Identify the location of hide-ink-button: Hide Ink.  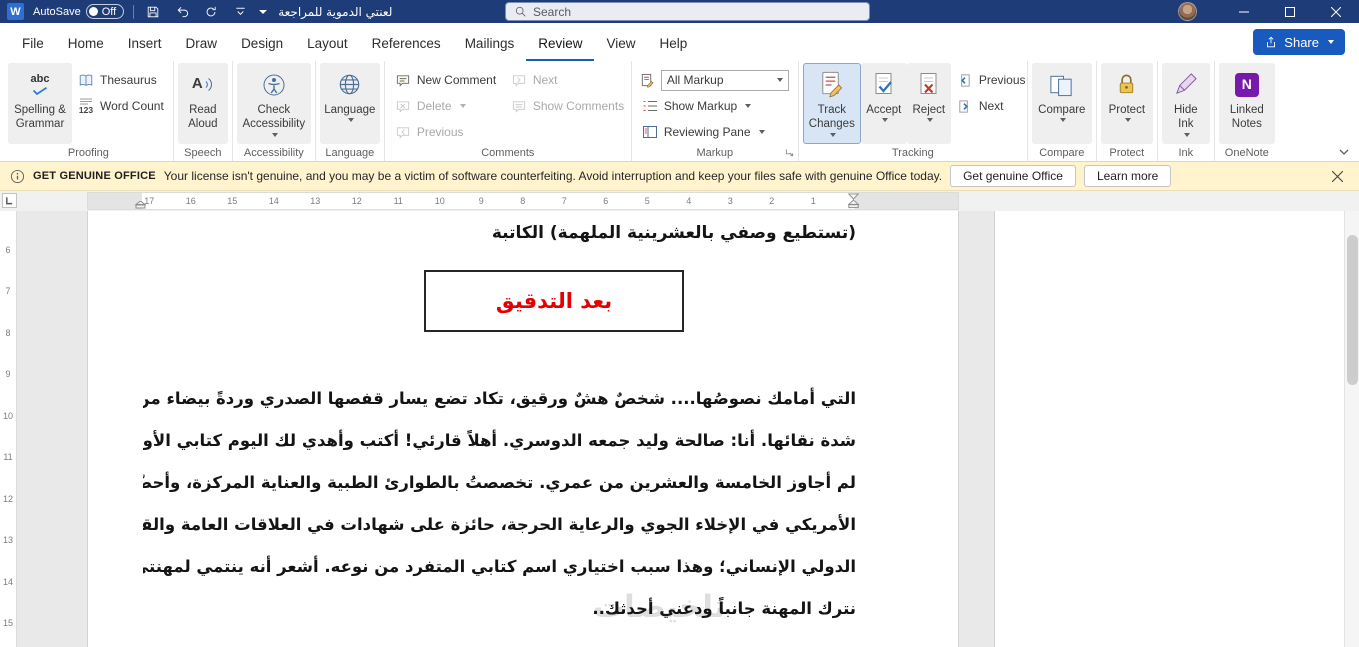
(1185, 103).